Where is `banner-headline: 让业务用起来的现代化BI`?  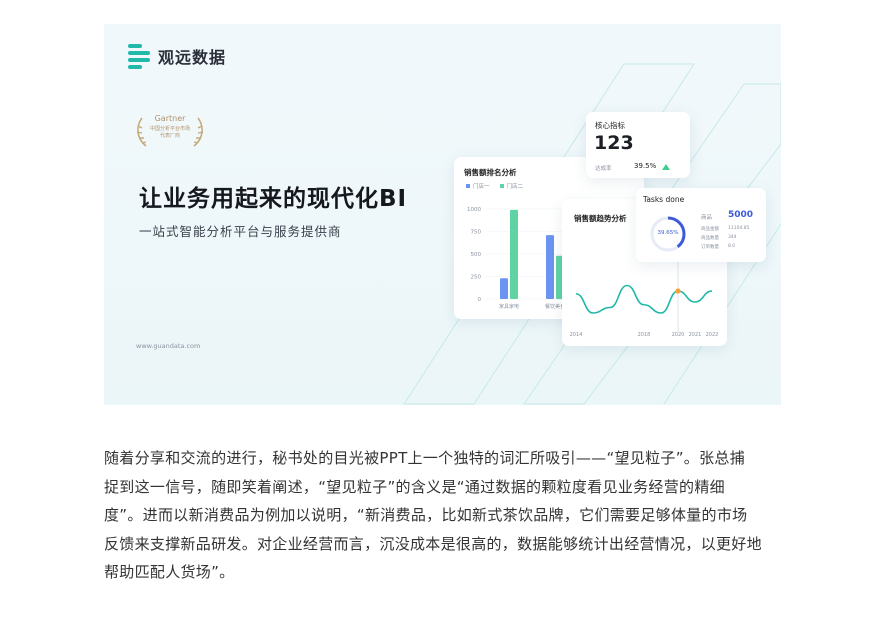
banner-headline: 让业务用起来的现代化BI is located at coordinates (273, 199).